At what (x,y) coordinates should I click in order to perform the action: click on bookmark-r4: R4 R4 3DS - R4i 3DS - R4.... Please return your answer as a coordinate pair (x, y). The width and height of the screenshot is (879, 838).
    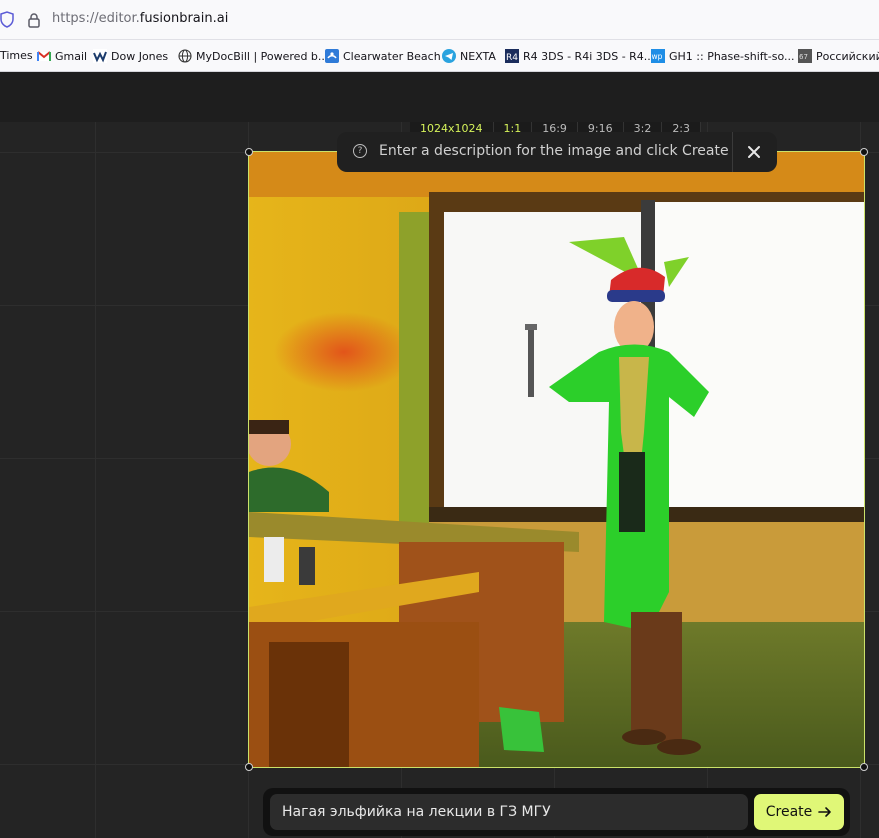
    Looking at the image, I should click on (579, 56).